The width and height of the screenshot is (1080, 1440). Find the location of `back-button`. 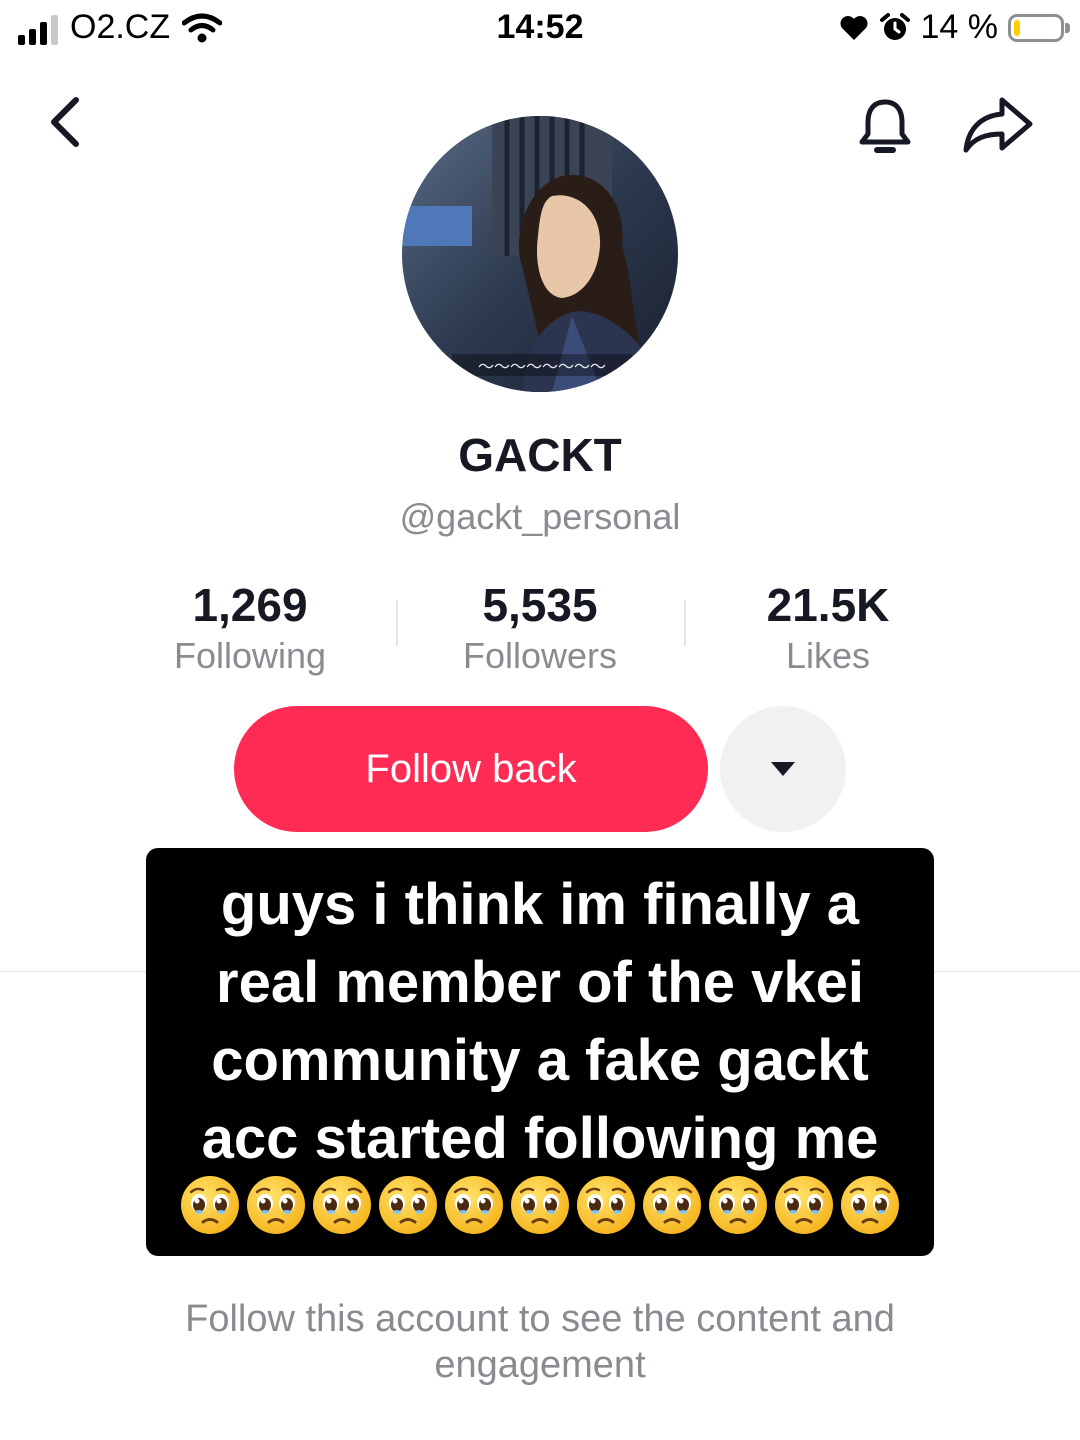

back-button is located at coordinates (66, 121).